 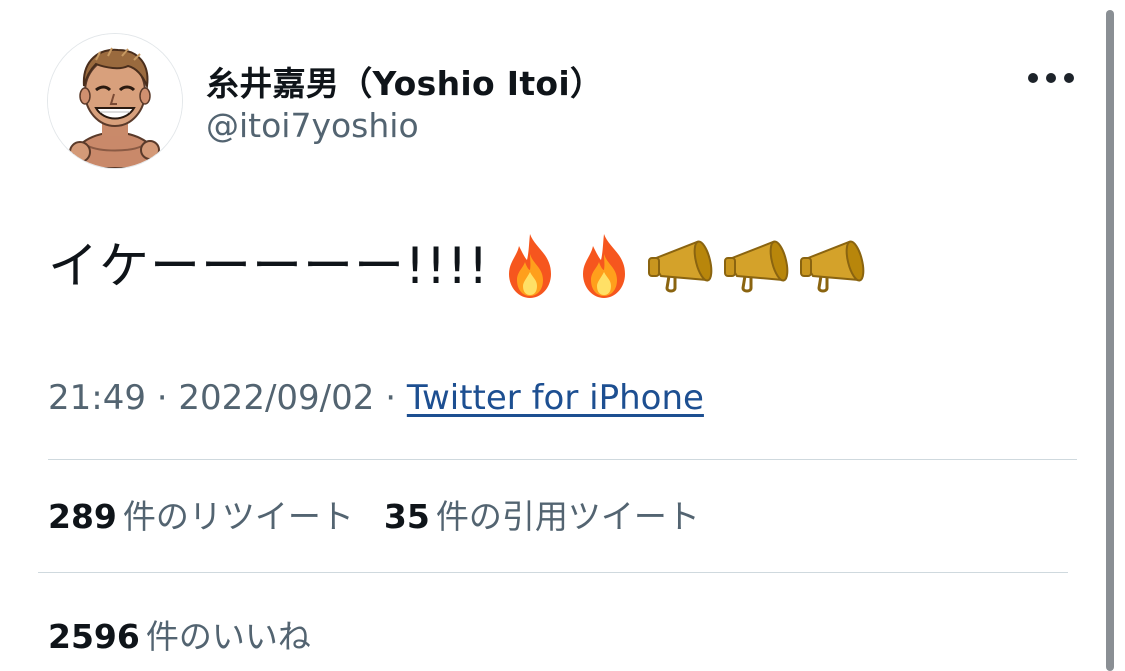 I want to click on author-display-name: 糸井嘉男（Yoshio Itoi）, so click(x=404, y=81).